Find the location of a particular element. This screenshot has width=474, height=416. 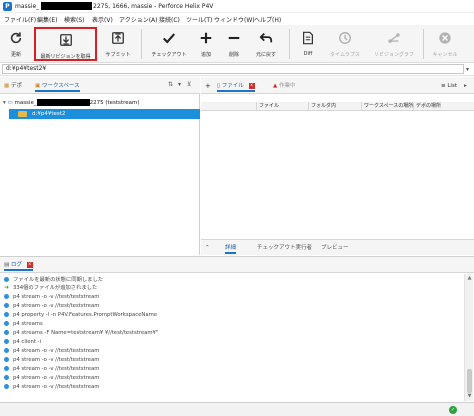

log-text: p4 streams is located at coordinates (28, 324).